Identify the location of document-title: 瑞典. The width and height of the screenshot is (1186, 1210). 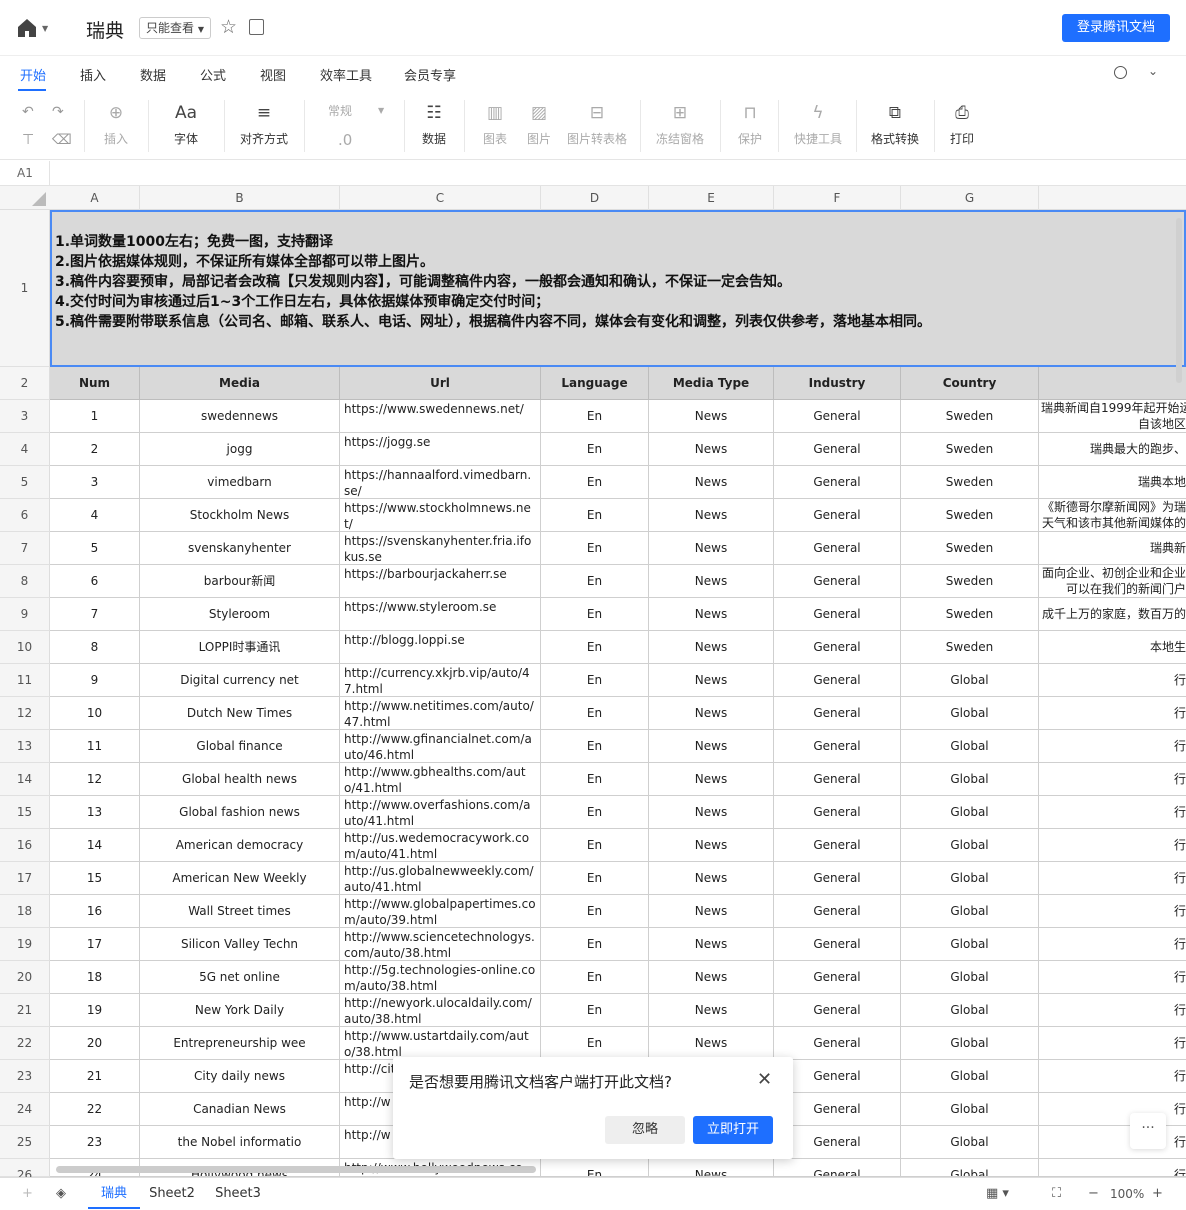
(105, 29).